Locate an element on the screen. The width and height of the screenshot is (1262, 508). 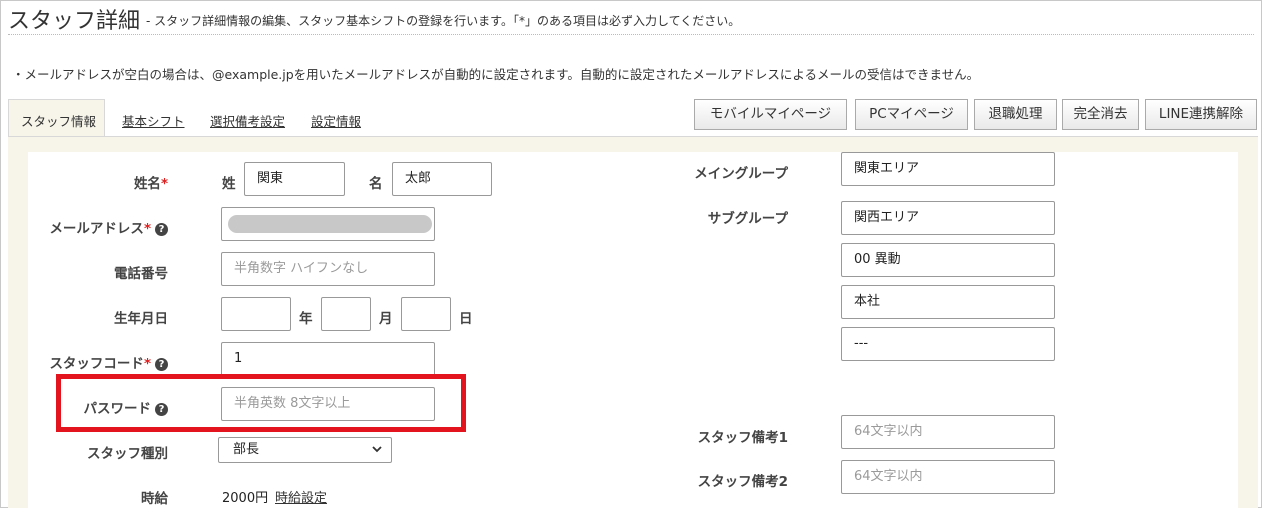
sub-group-input-4: --- is located at coordinates (948, 344).